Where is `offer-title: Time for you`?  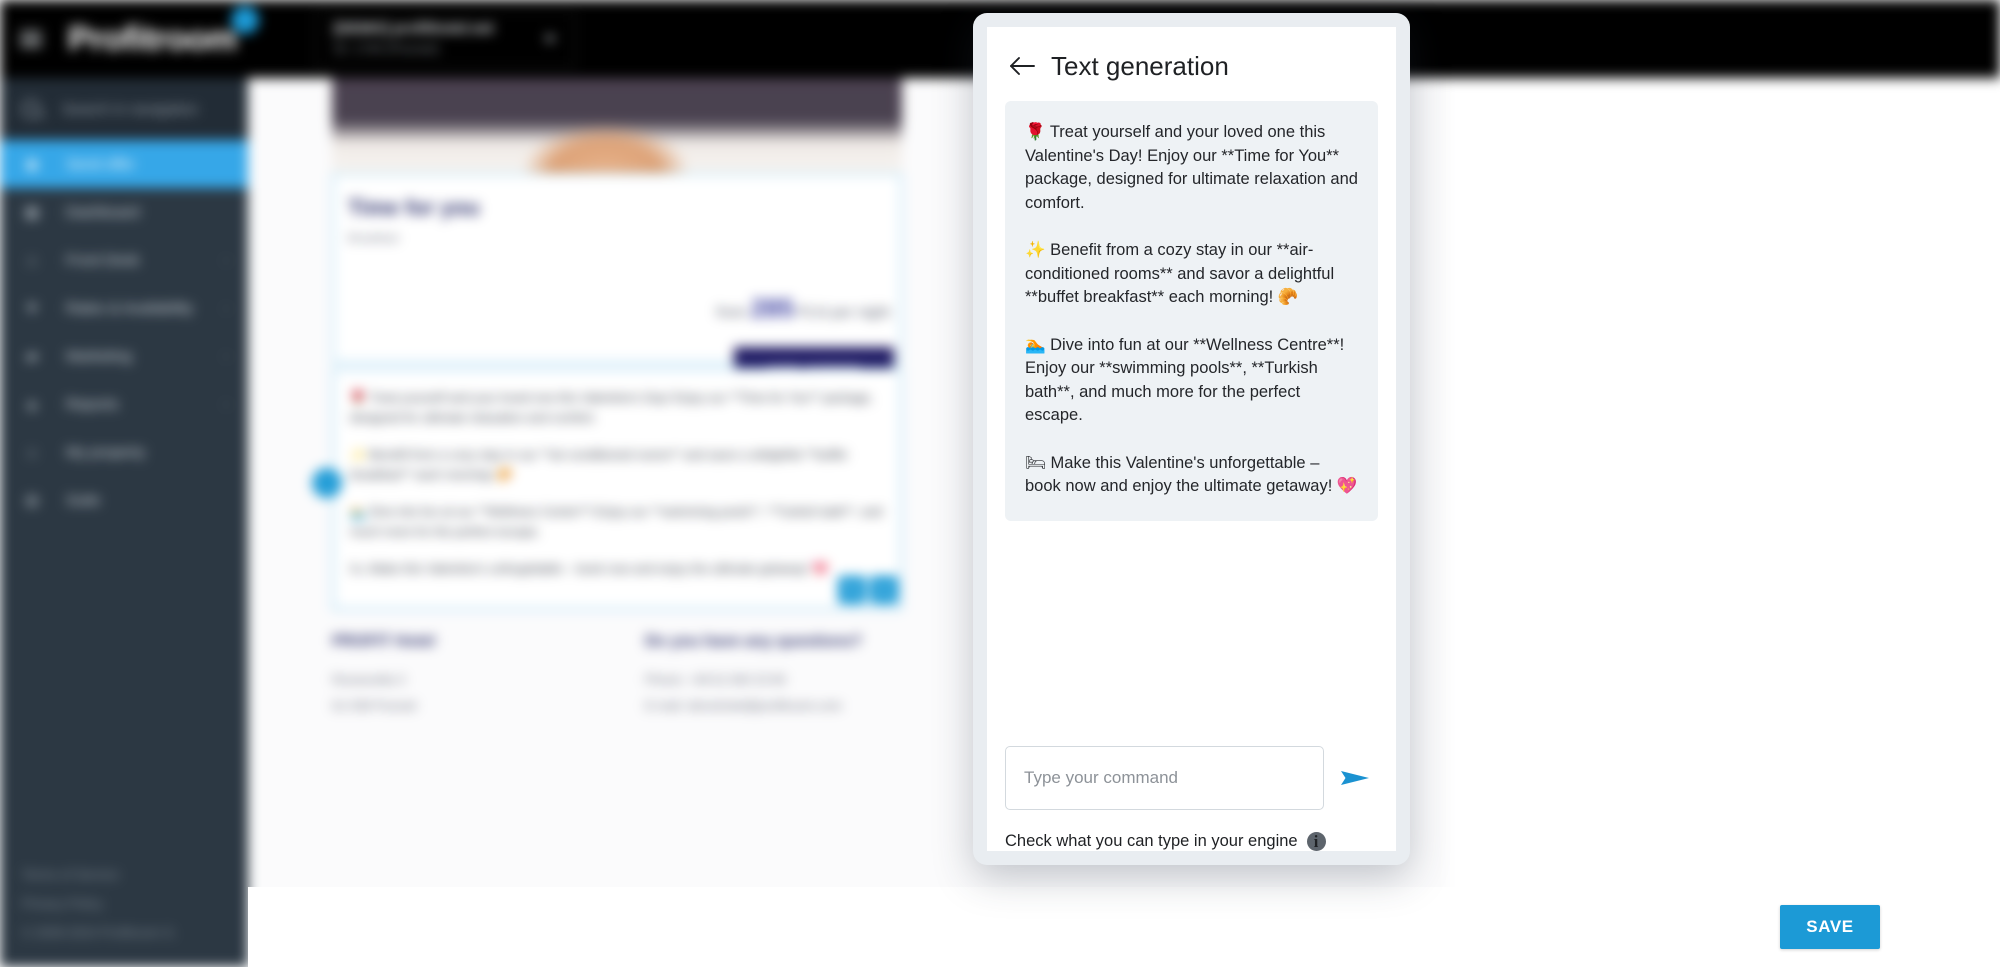 offer-title: Time for you is located at coordinates (414, 207).